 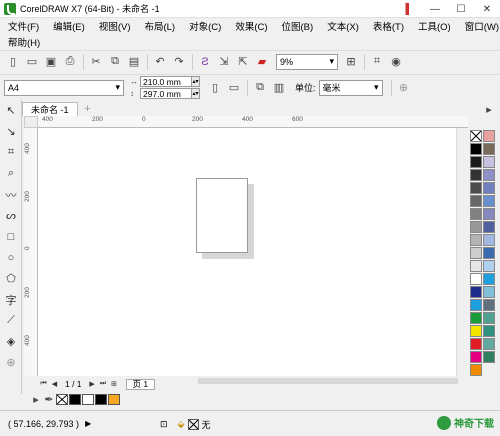 What do you see at coordinates (11, 362) in the screenshot?
I see `add-tool-icon: ⊕` at bounding box center [11, 362].